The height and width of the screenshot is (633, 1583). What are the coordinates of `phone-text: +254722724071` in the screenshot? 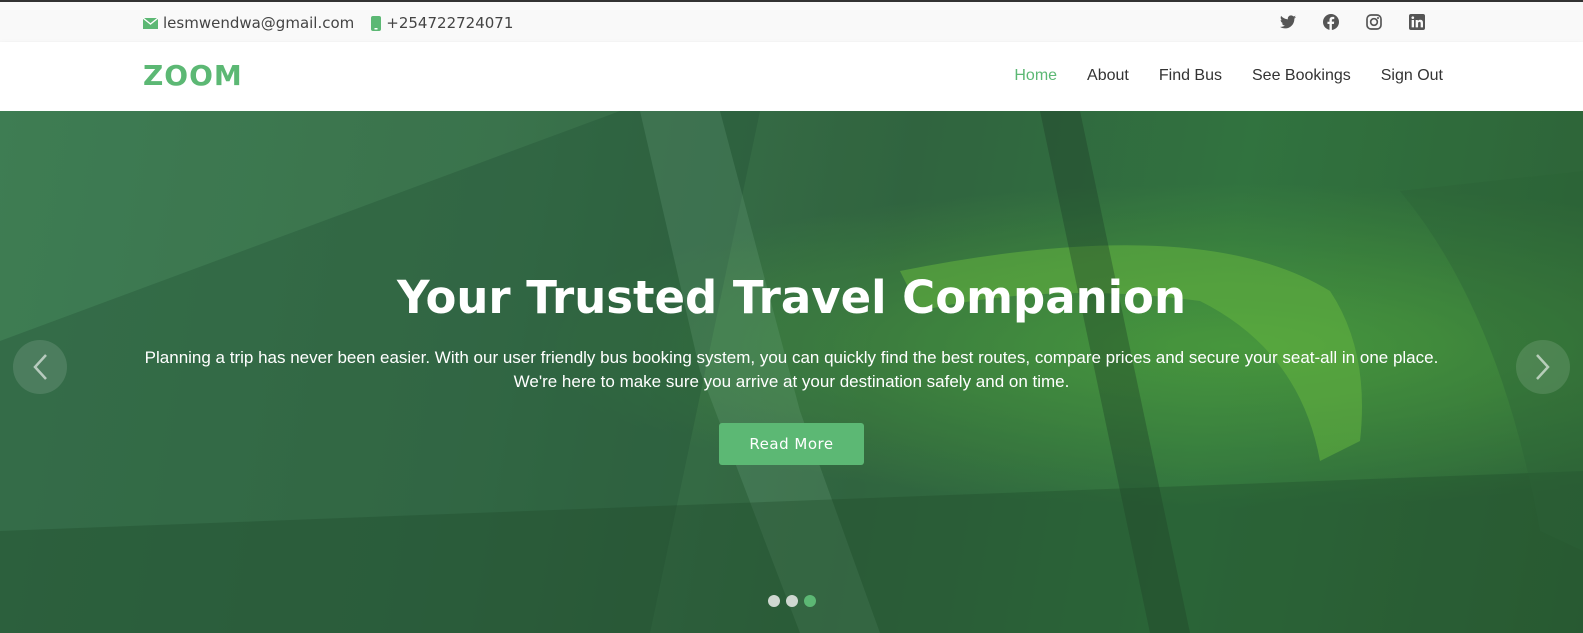 It's located at (450, 23).